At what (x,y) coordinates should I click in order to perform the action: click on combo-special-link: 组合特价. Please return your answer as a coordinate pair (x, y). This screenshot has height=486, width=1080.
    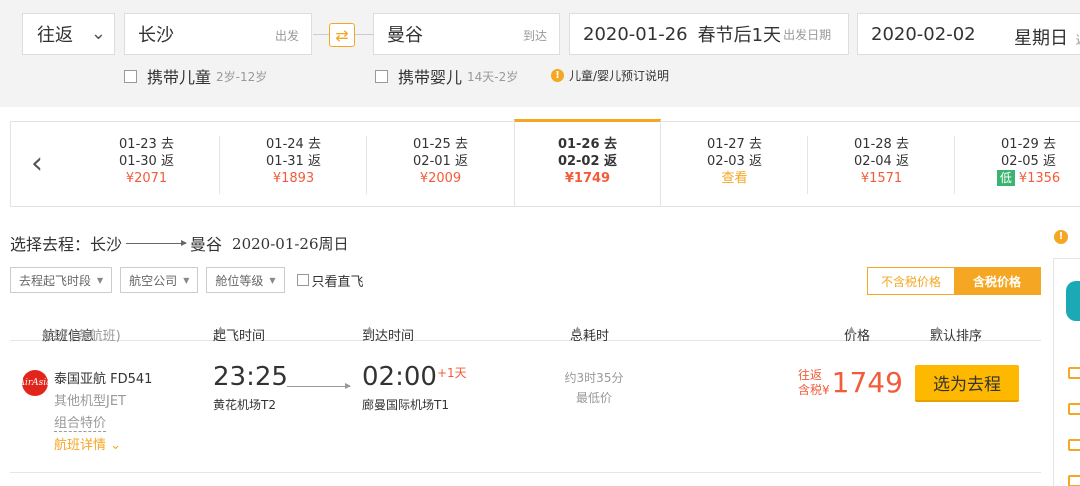
    Looking at the image, I should click on (80, 422).